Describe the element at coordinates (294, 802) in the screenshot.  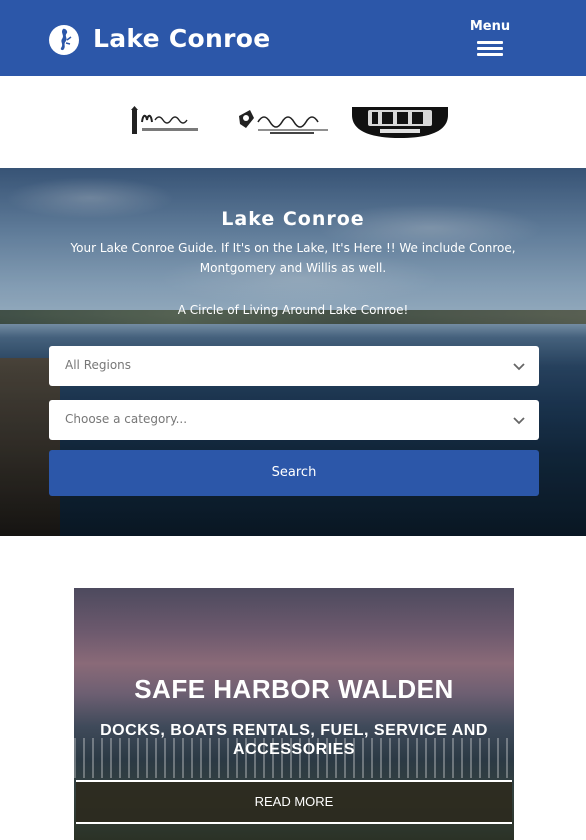
I see `read-more-button: READ MORE` at that location.